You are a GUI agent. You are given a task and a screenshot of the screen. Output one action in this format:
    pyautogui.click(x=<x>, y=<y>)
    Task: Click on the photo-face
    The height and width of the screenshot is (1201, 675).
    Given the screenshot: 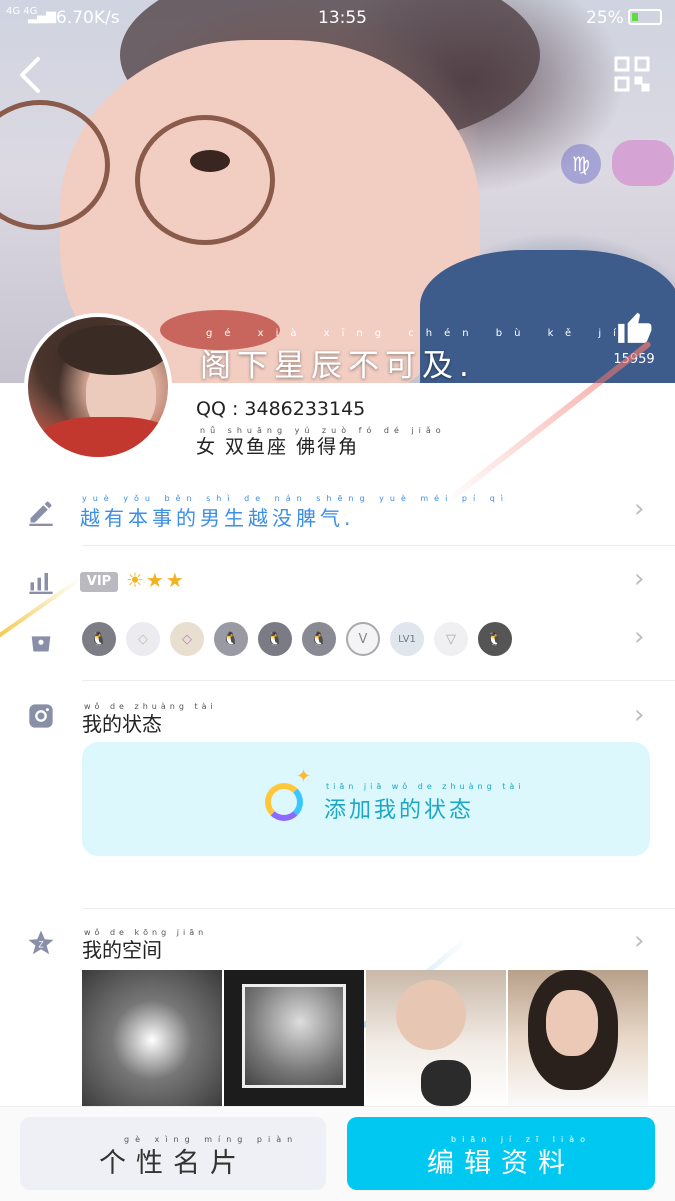 What is the action you would take?
    pyautogui.click(x=572, y=1023)
    